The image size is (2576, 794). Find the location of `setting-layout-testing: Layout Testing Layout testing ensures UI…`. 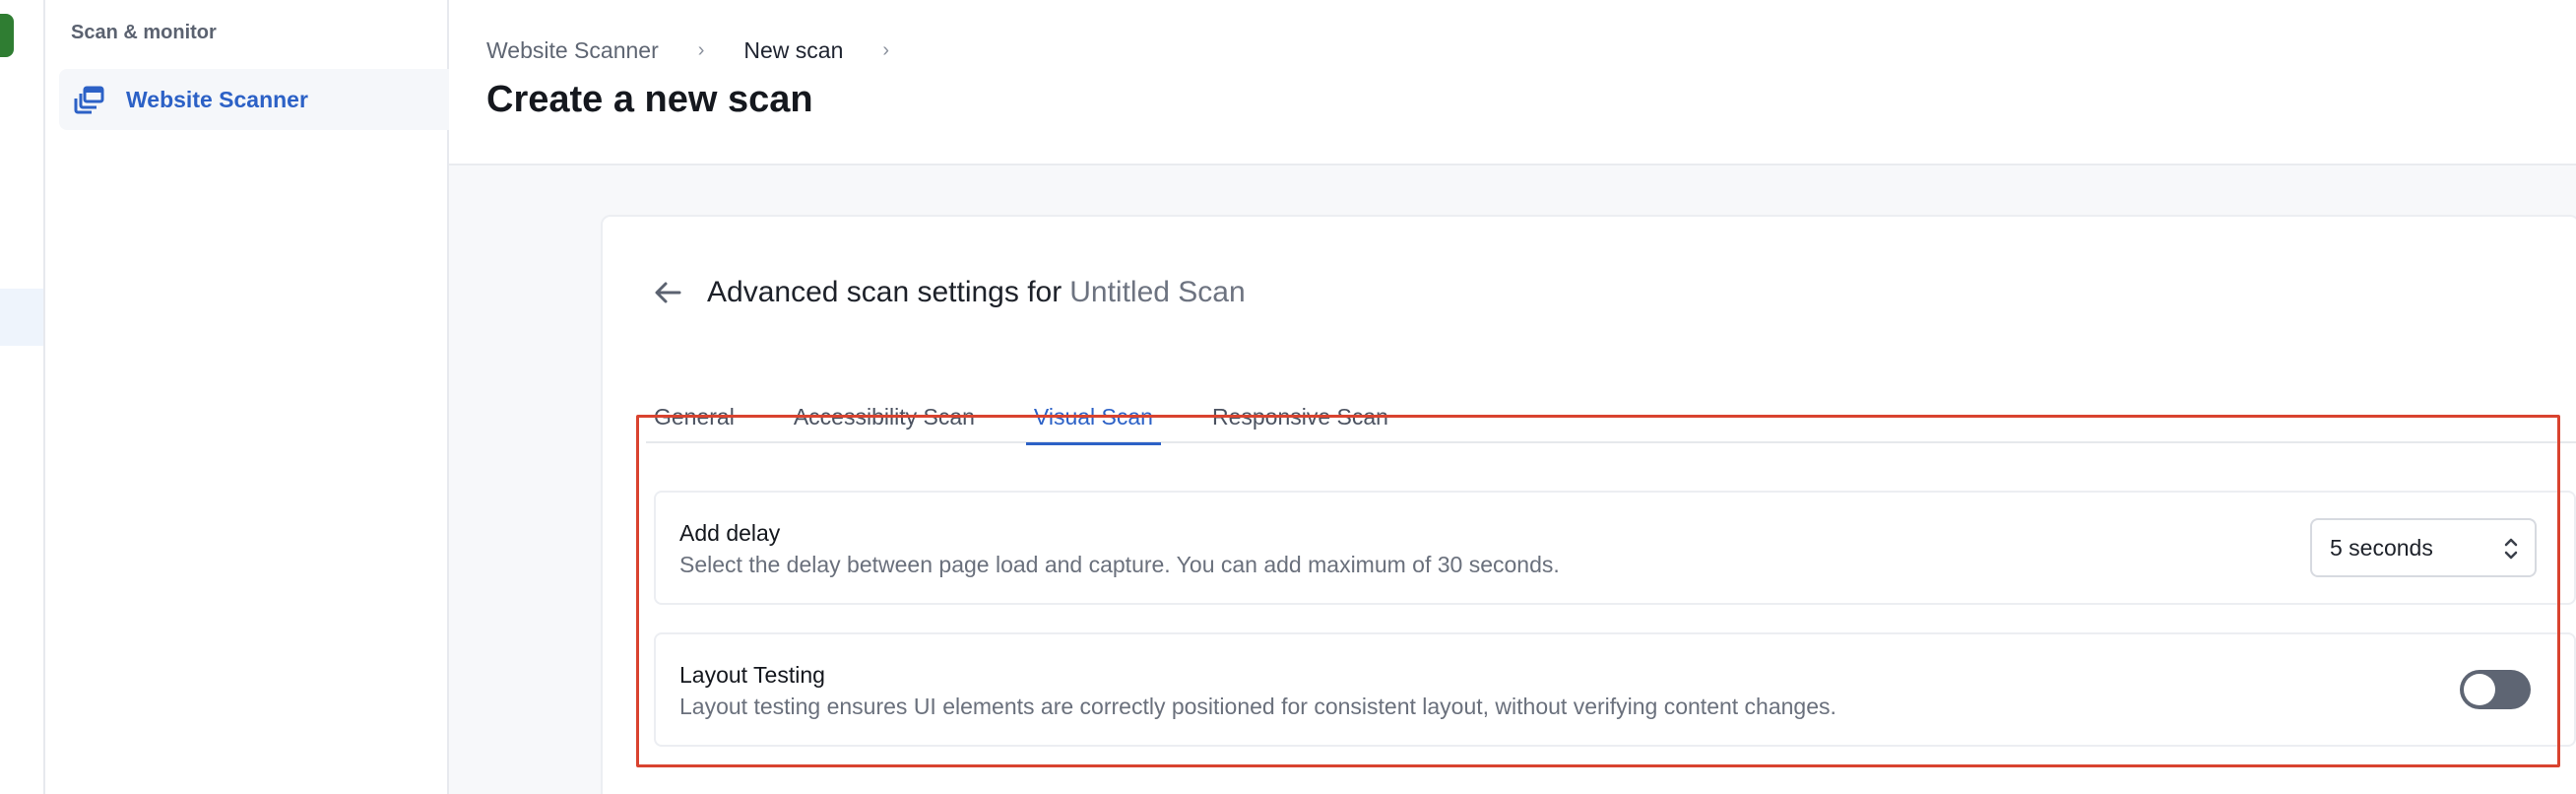

setting-layout-testing: Layout Testing Layout testing ensures UI… is located at coordinates (1615, 689).